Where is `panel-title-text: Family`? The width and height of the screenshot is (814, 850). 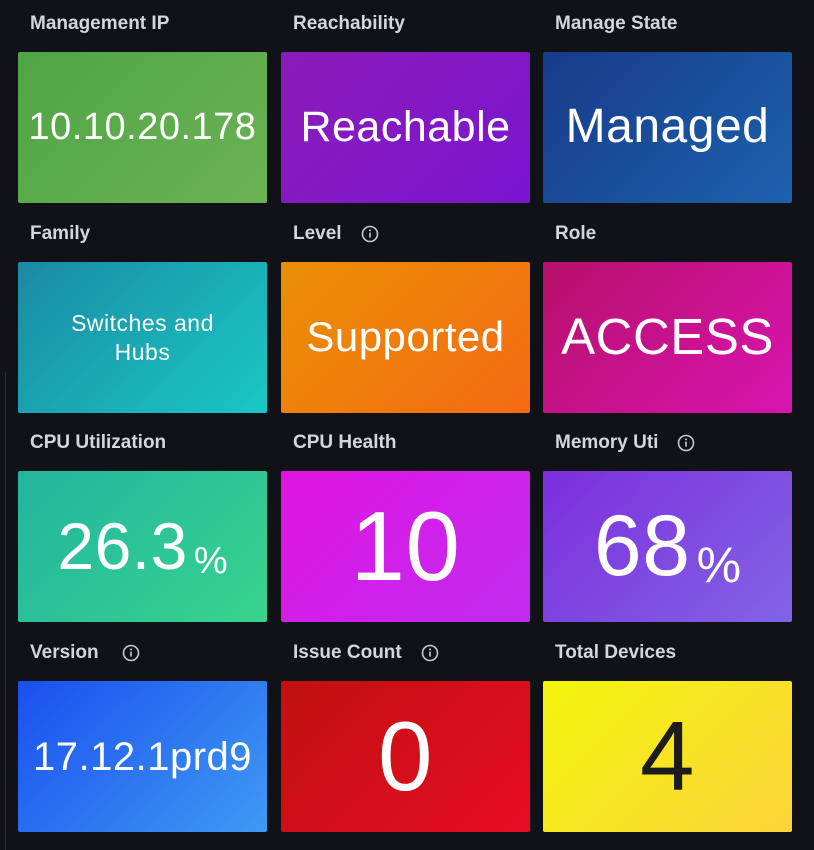 panel-title-text: Family is located at coordinates (60, 233).